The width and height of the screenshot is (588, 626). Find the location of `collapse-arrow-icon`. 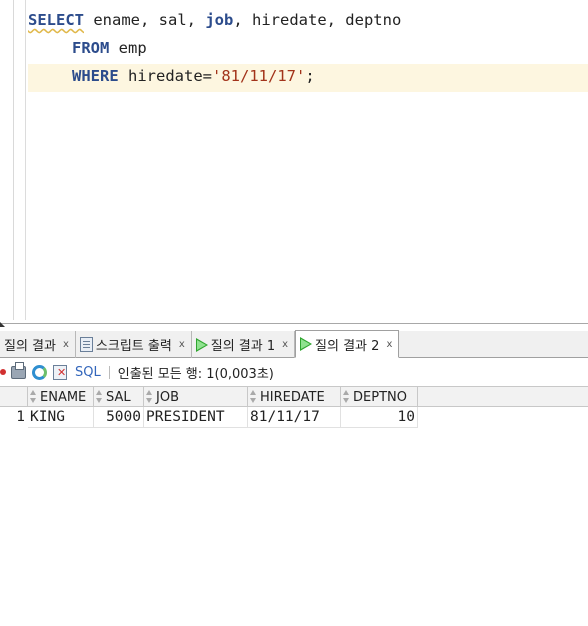

collapse-arrow-icon is located at coordinates (2, 324).